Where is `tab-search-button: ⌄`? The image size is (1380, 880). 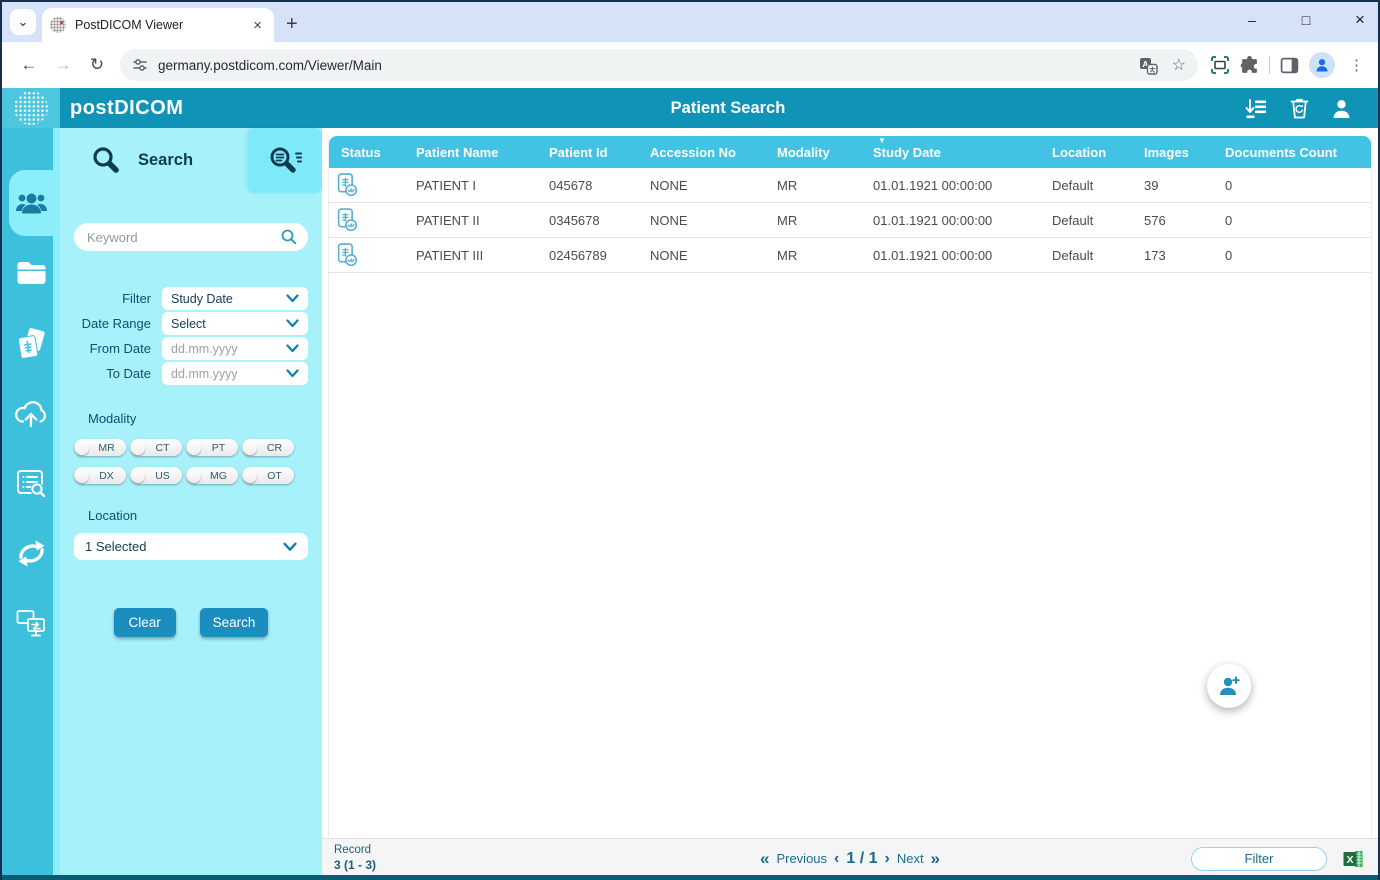 tab-search-button: ⌄ is located at coordinates (23, 22).